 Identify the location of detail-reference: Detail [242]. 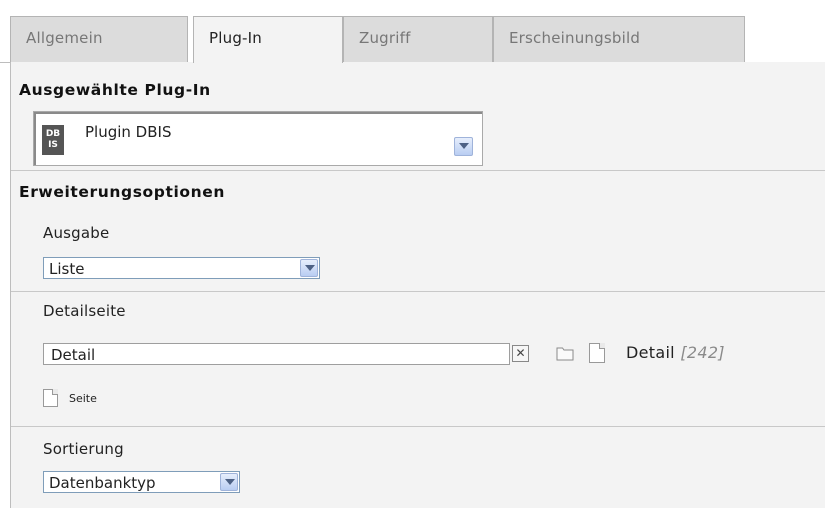
(675, 352).